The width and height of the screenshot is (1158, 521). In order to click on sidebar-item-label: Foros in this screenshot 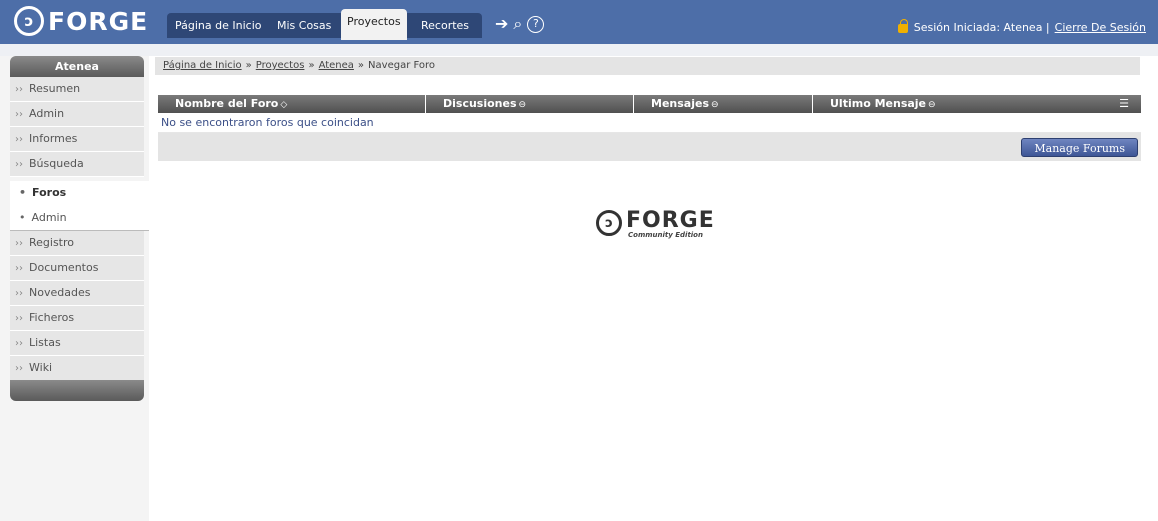, I will do `click(49, 192)`.